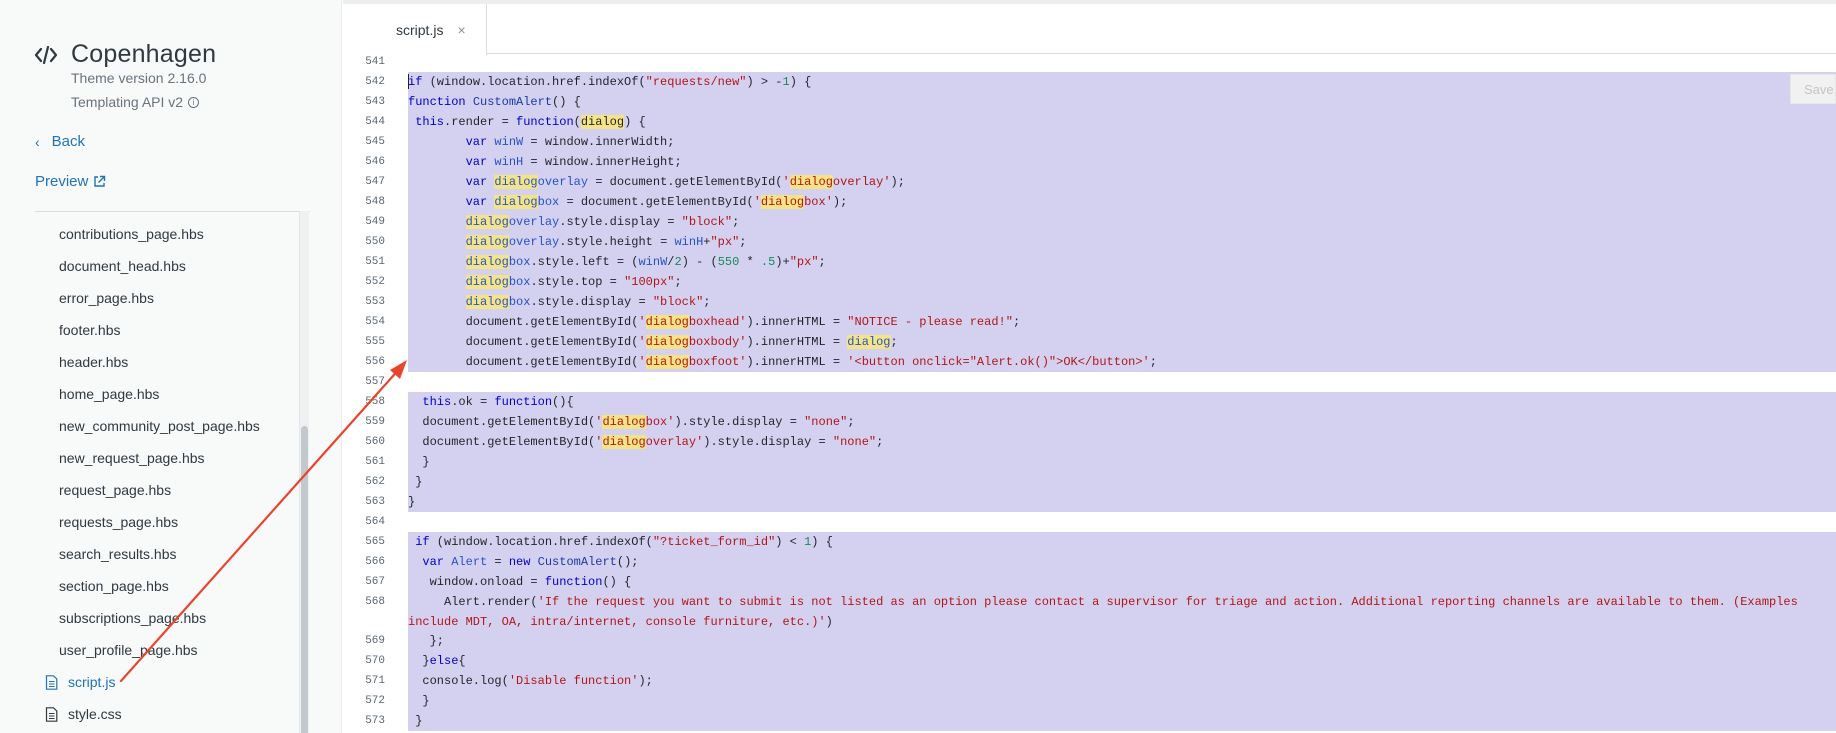 The image size is (1836, 733). I want to click on close-icon: ×, so click(461, 30).